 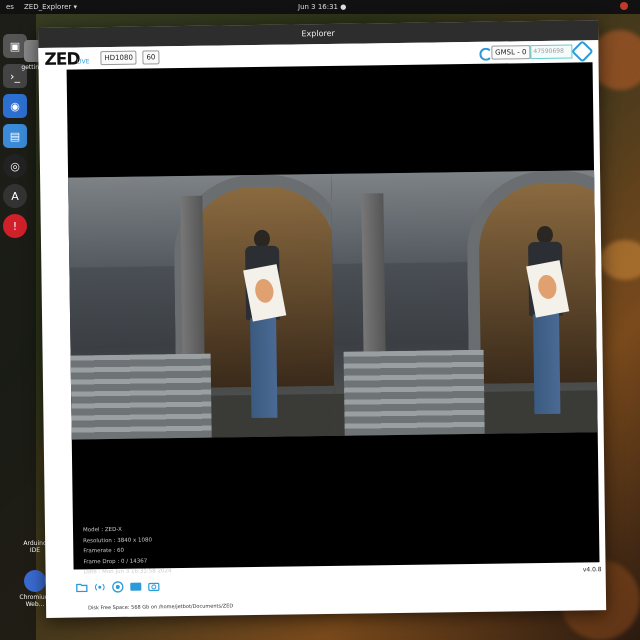 I want to click on fps-select: 60, so click(x=151, y=57).